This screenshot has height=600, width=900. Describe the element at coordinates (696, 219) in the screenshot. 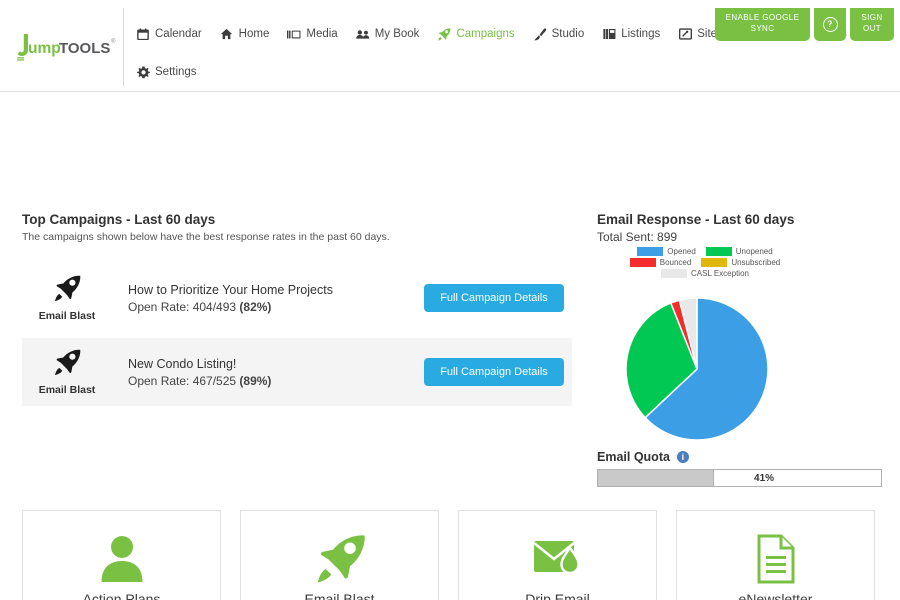

I see `email-response-title: Email Response - Last 60 days` at that location.